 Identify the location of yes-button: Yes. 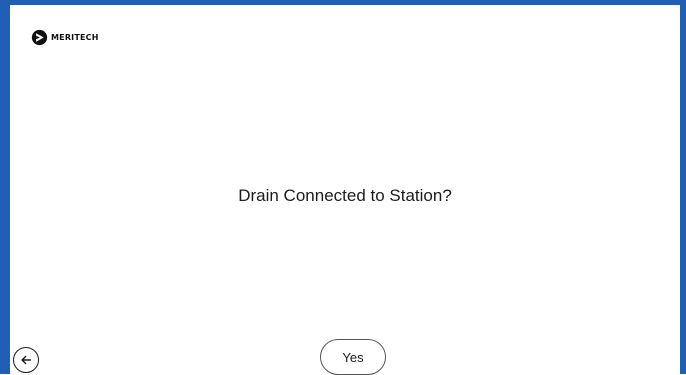
(353, 357).